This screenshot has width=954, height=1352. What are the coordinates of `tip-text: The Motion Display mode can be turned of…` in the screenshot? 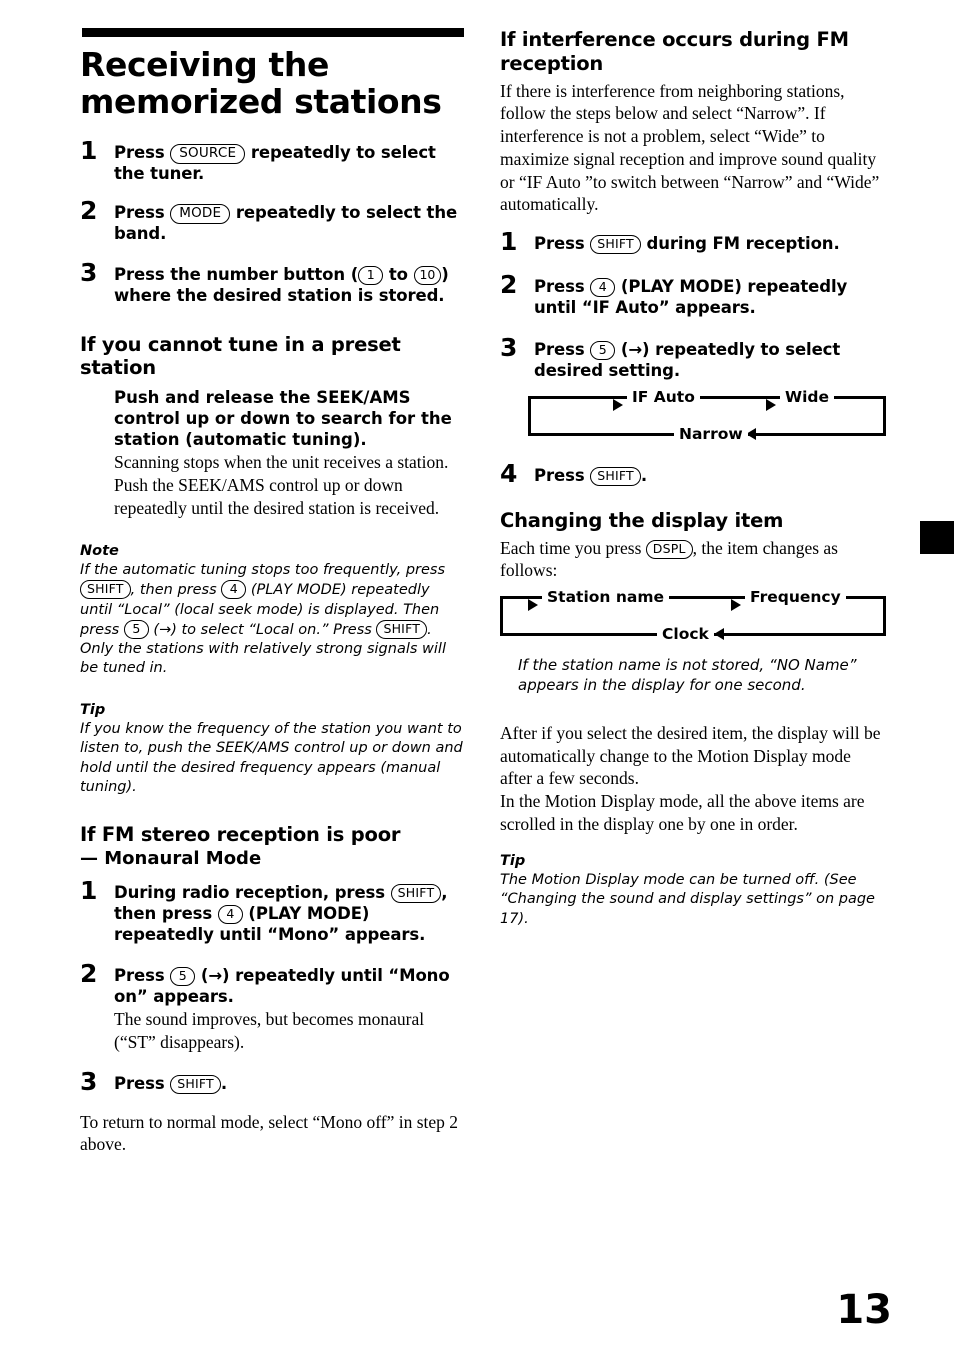 It's located at (687, 899).